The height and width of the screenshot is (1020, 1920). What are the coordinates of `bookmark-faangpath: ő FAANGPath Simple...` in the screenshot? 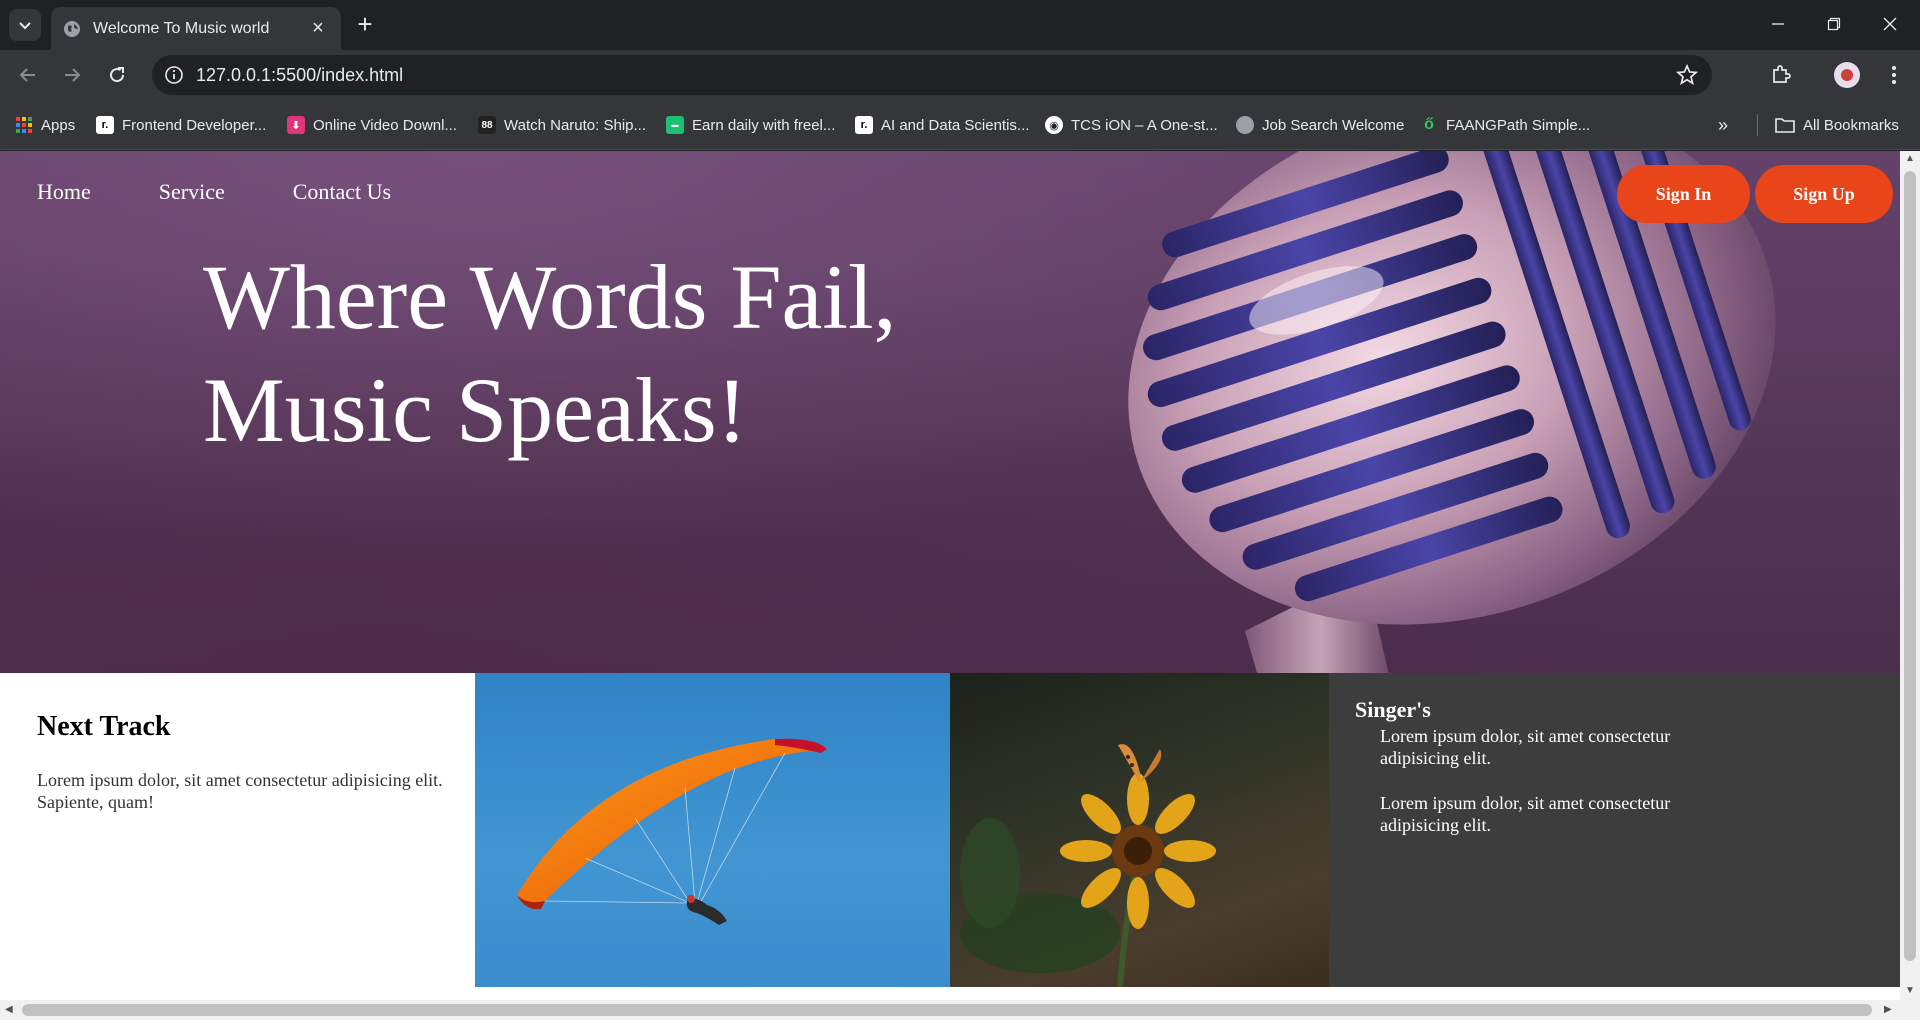 It's located at (1505, 125).